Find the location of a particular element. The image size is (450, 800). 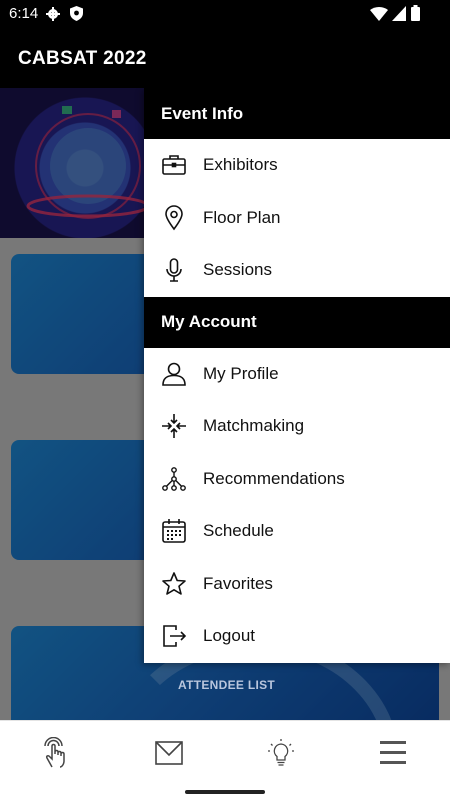

menu-item-recommendations: Recommendations is located at coordinates (297, 479).